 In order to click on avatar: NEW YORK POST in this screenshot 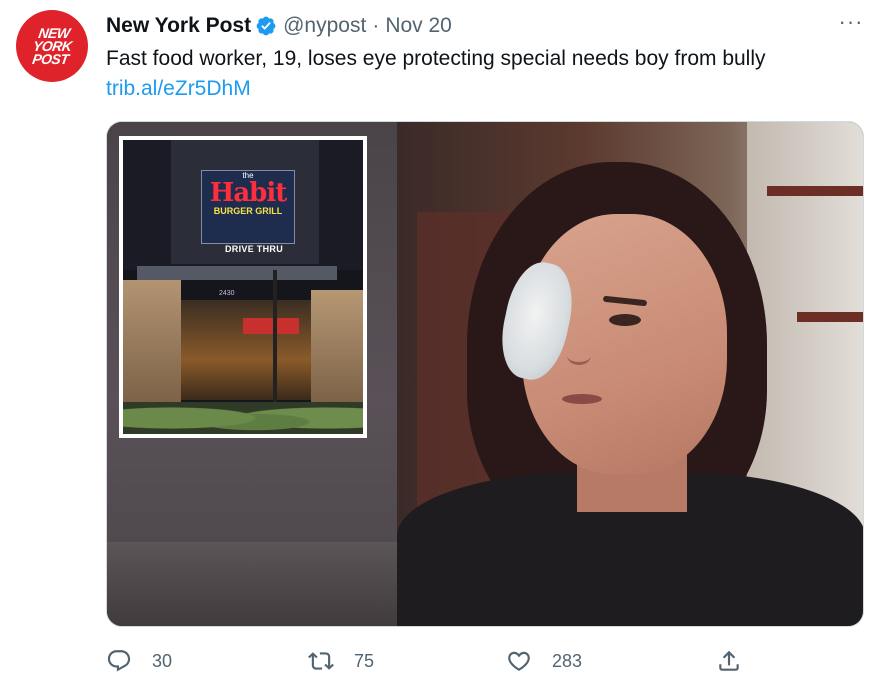, I will do `click(52, 46)`.